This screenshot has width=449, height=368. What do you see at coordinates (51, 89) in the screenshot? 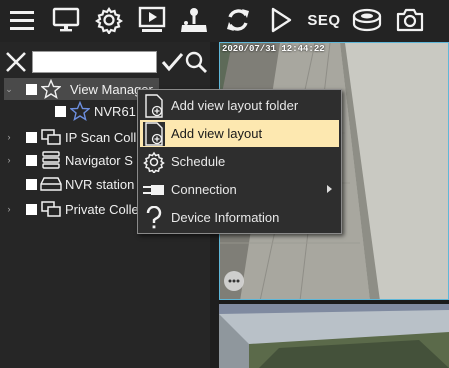
I see `star-icon` at bounding box center [51, 89].